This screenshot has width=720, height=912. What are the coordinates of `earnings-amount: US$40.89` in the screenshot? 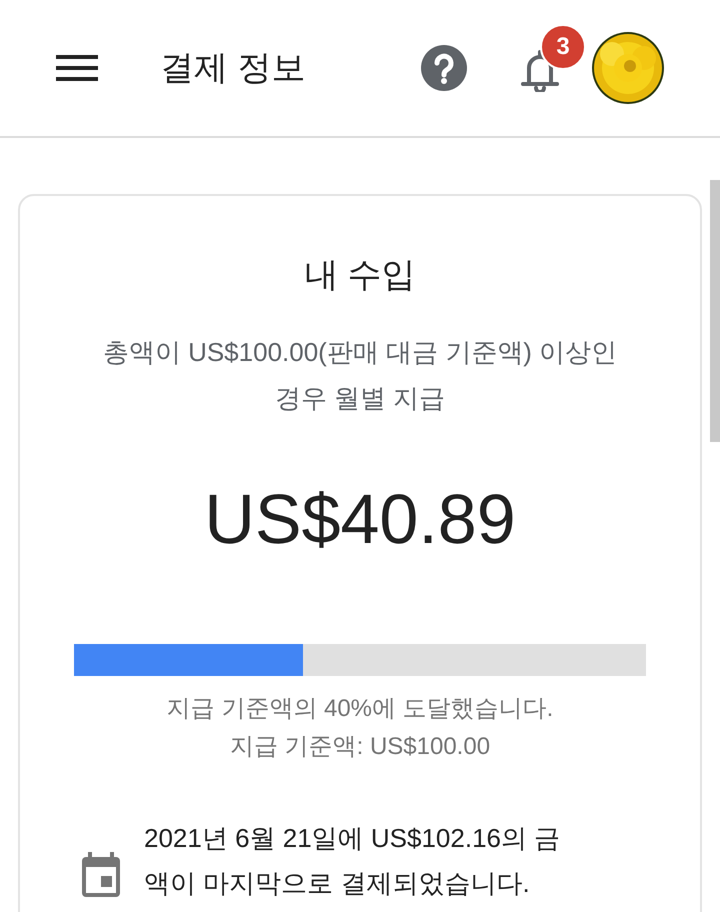 It's located at (360, 519).